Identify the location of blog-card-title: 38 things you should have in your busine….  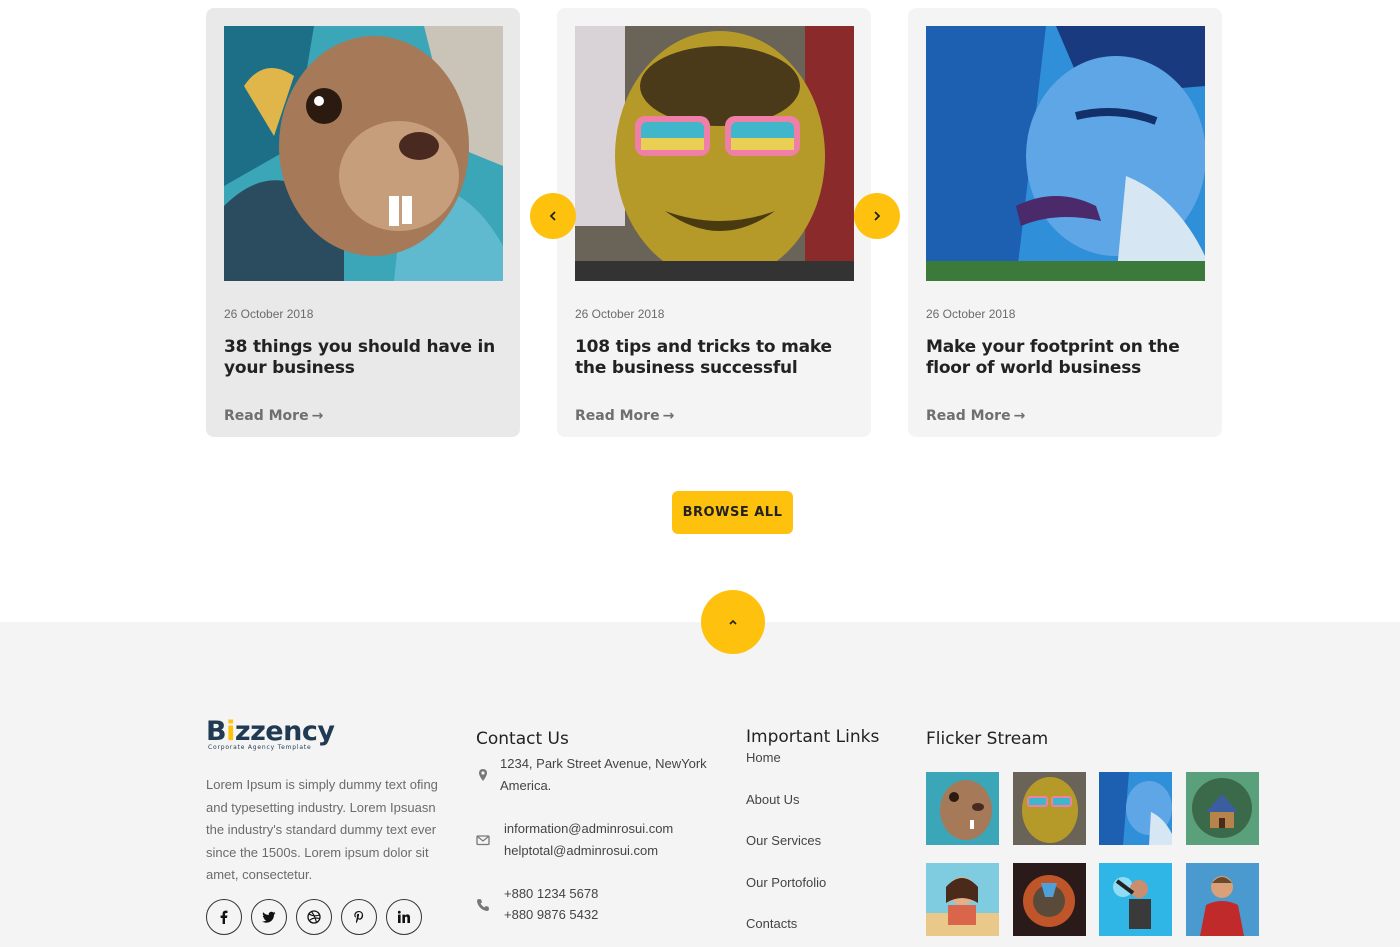
(369, 358).